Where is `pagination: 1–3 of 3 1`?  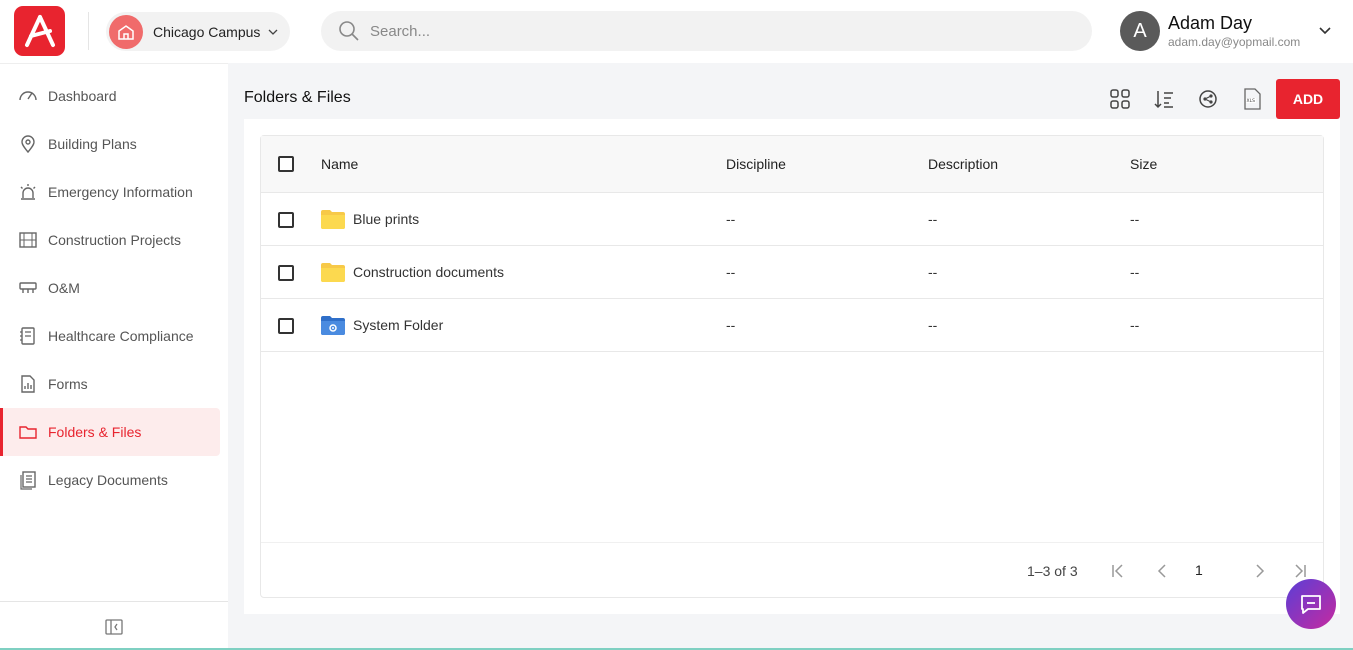
pagination: 1–3 of 3 1 is located at coordinates (792, 570).